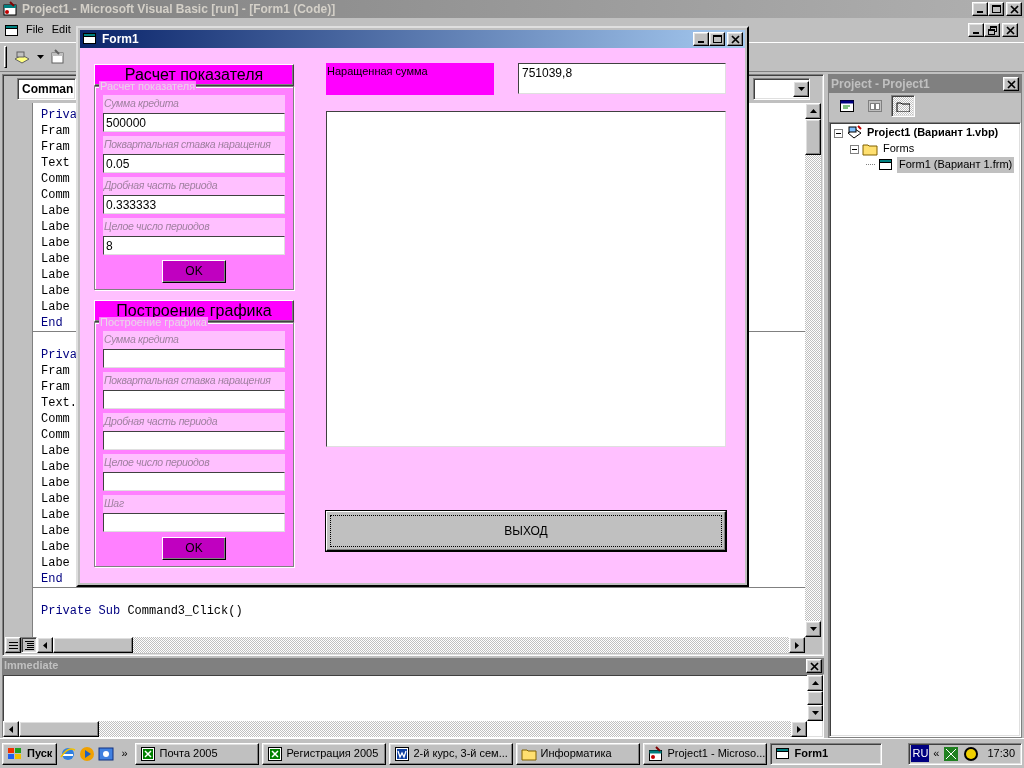 The height and width of the screenshot is (768, 1024). I want to click on menu-item: File, so click(35, 30).